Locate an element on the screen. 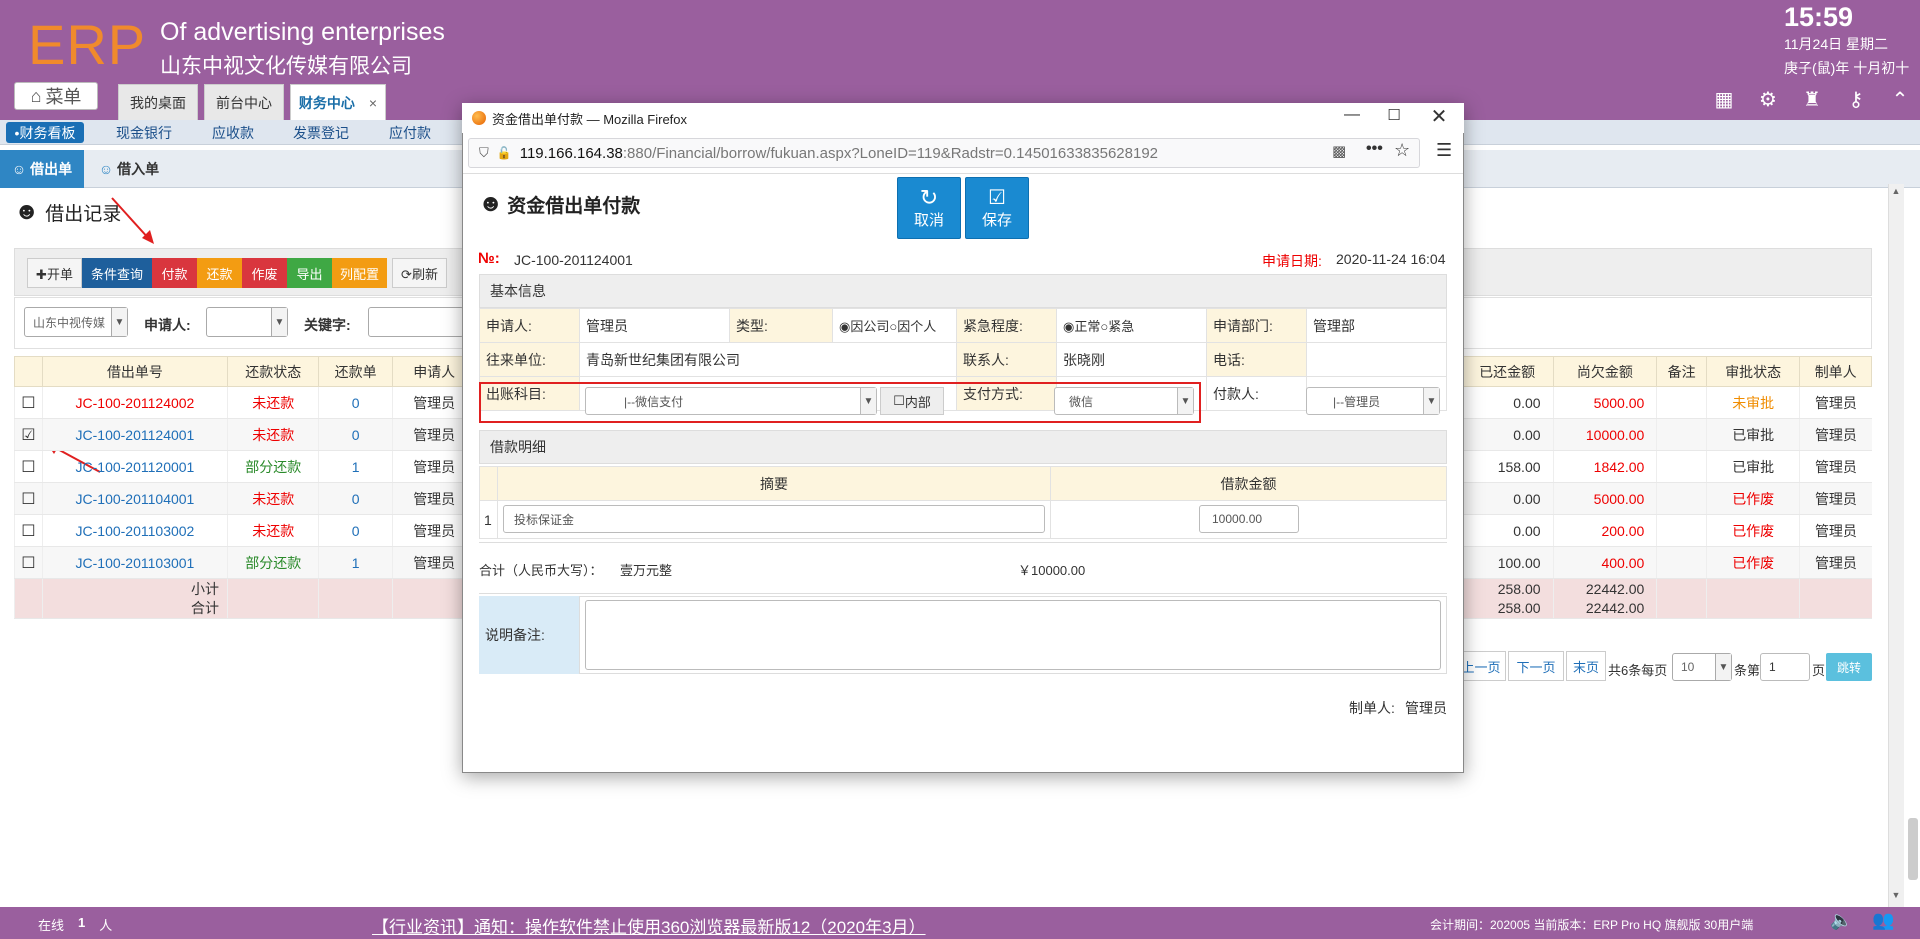  side-scroll-handle is located at coordinates (1913, 849).